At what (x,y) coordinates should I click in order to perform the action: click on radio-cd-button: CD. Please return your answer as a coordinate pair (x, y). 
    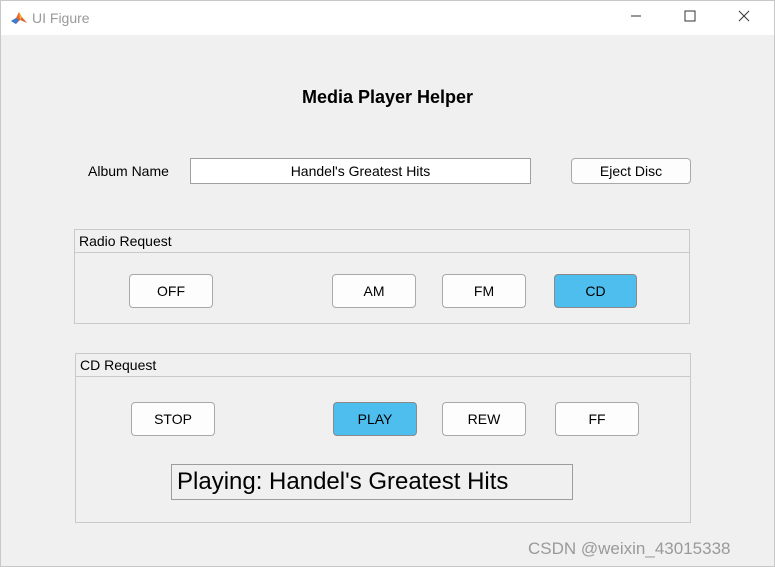
    Looking at the image, I should click on (595, 291).